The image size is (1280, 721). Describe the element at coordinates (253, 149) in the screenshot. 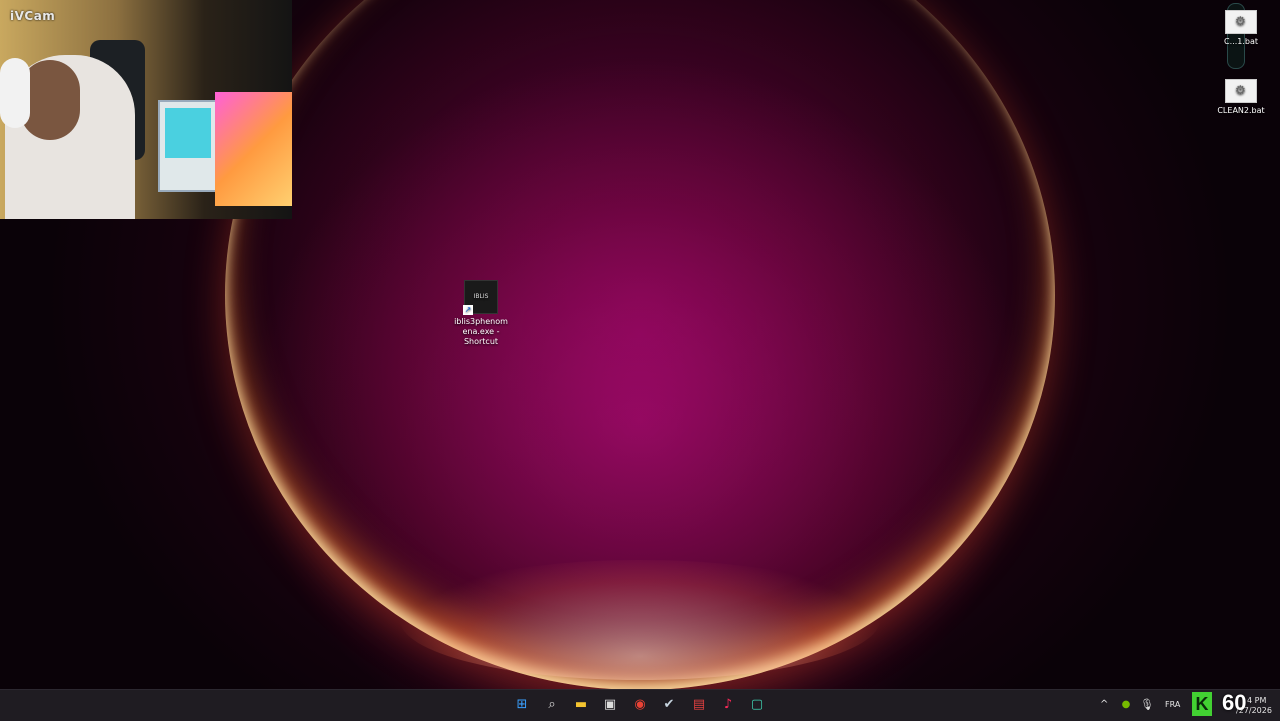

I see `webcam-monitor` at that location.